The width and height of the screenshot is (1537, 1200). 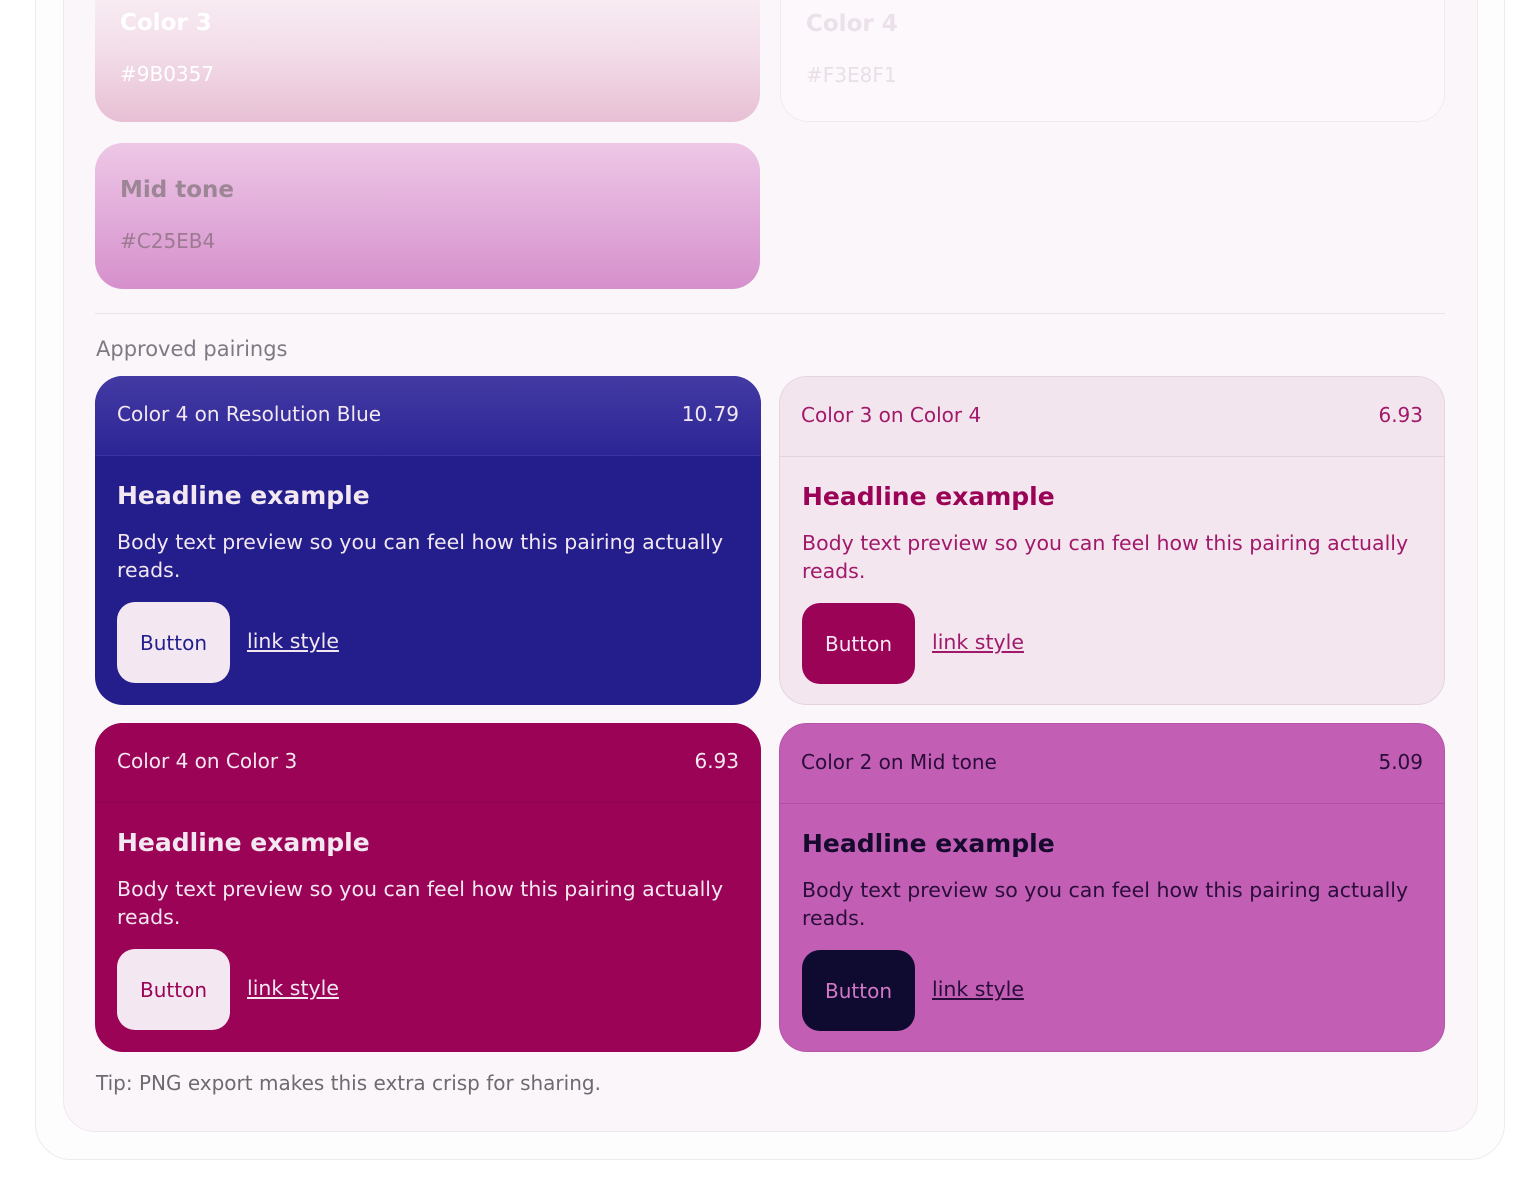 I want to click on pairing-name: Color 2 on Mid tone, so click(x=899, y=762).